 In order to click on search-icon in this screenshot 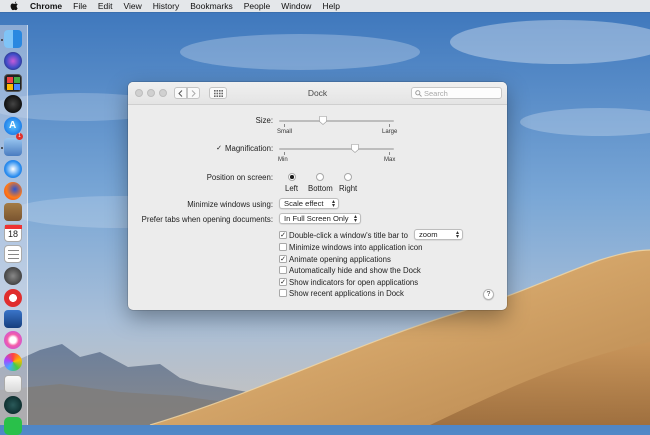, I will do `click(418, 93)`.